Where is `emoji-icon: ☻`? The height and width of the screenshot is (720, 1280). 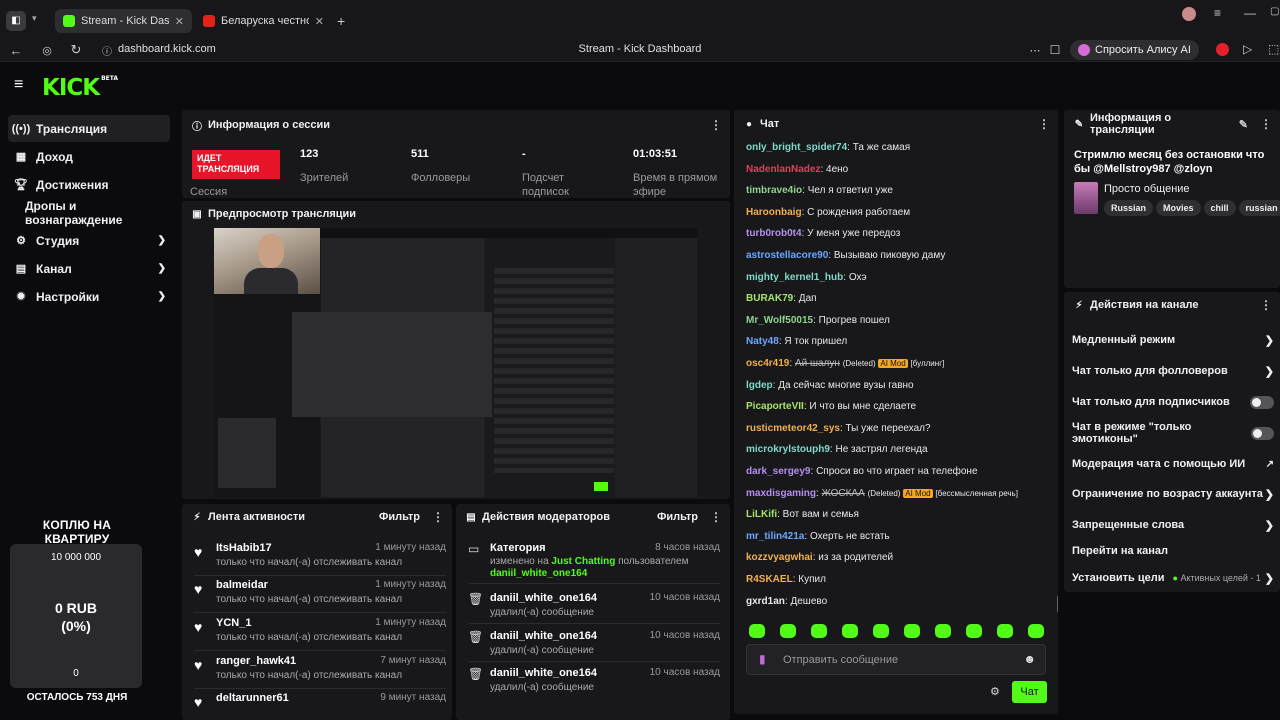 emoji-icon: ☻ is located at coordinates (1029, 659).